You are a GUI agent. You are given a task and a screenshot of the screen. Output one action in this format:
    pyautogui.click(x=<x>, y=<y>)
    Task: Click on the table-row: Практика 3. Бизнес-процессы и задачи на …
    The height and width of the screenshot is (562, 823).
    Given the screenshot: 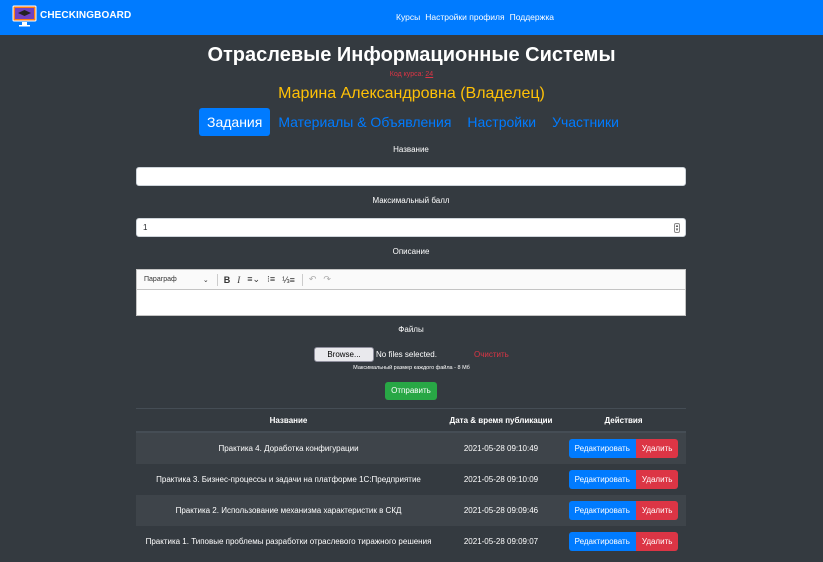 What is the action you would take?
    pyautogui.click(x=411, y=479)
    